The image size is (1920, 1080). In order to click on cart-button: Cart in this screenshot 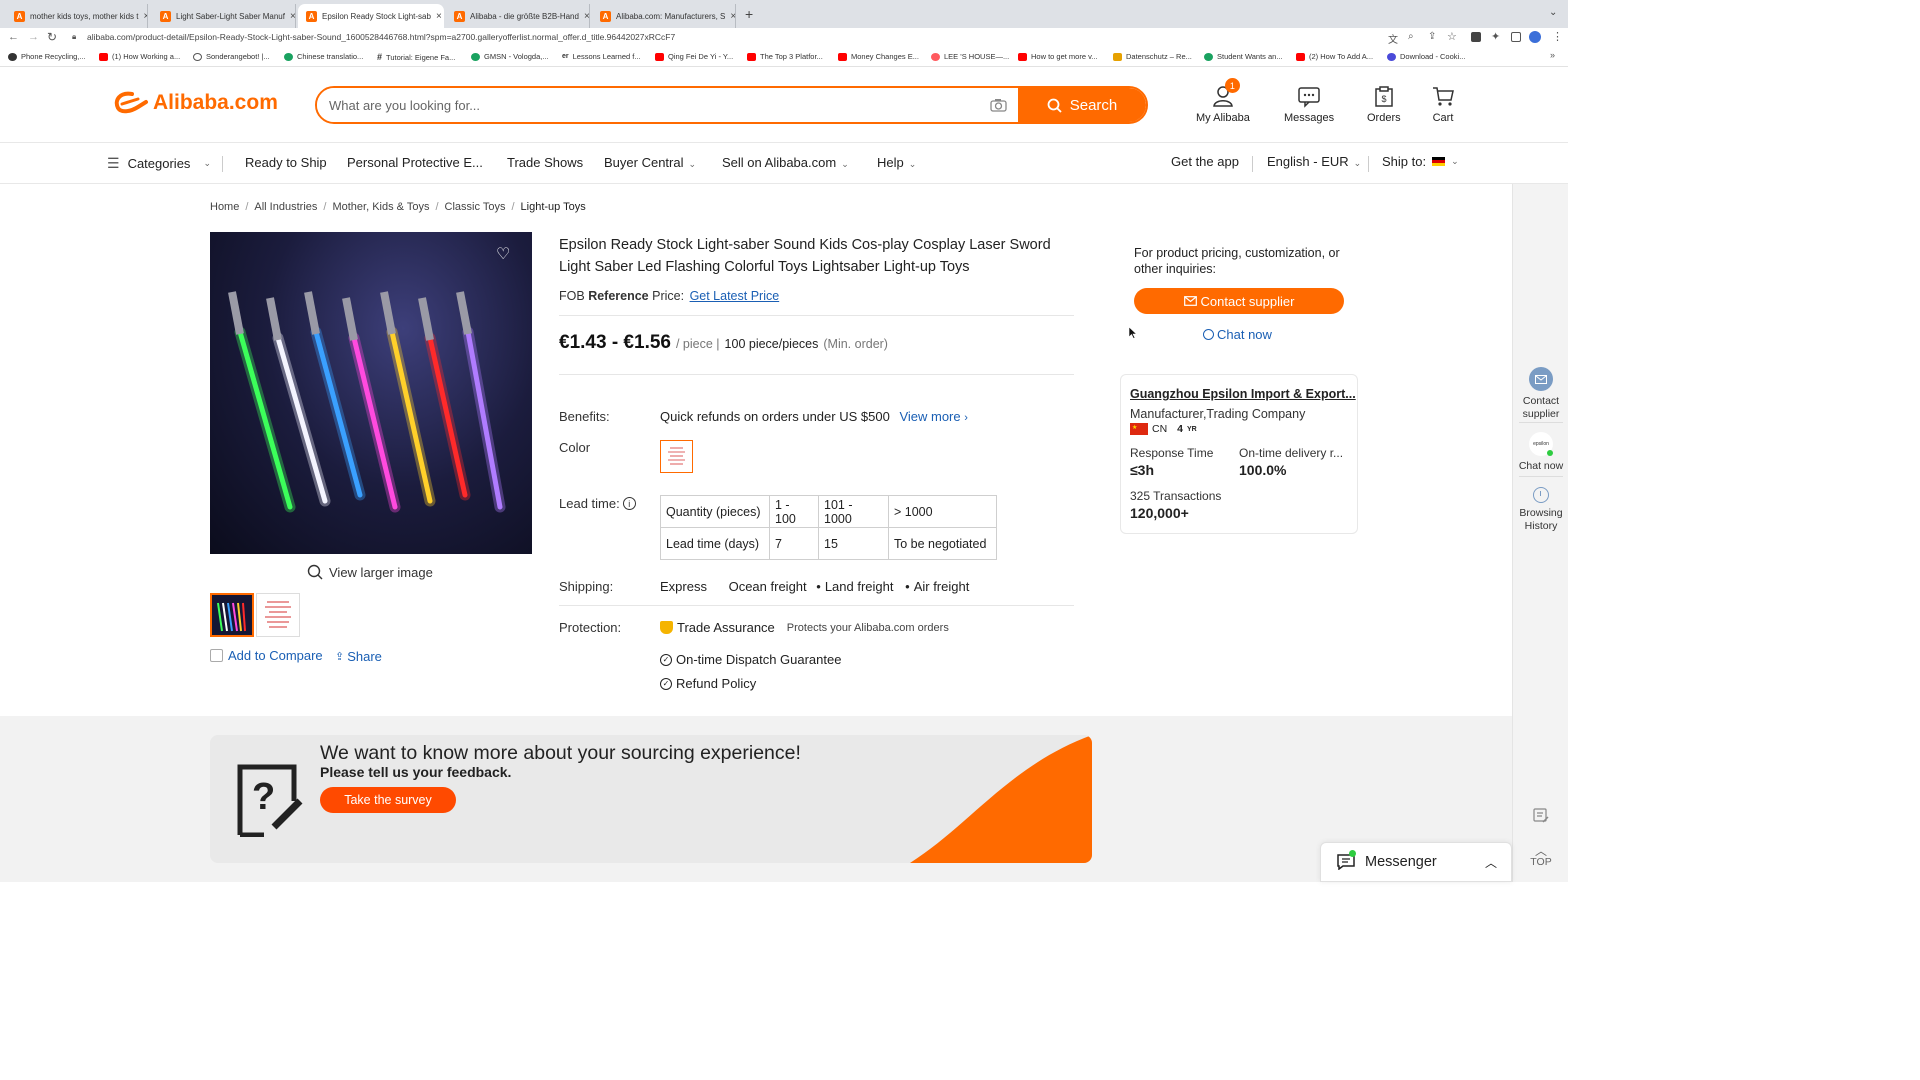, I will do `click(1443, 104)`.